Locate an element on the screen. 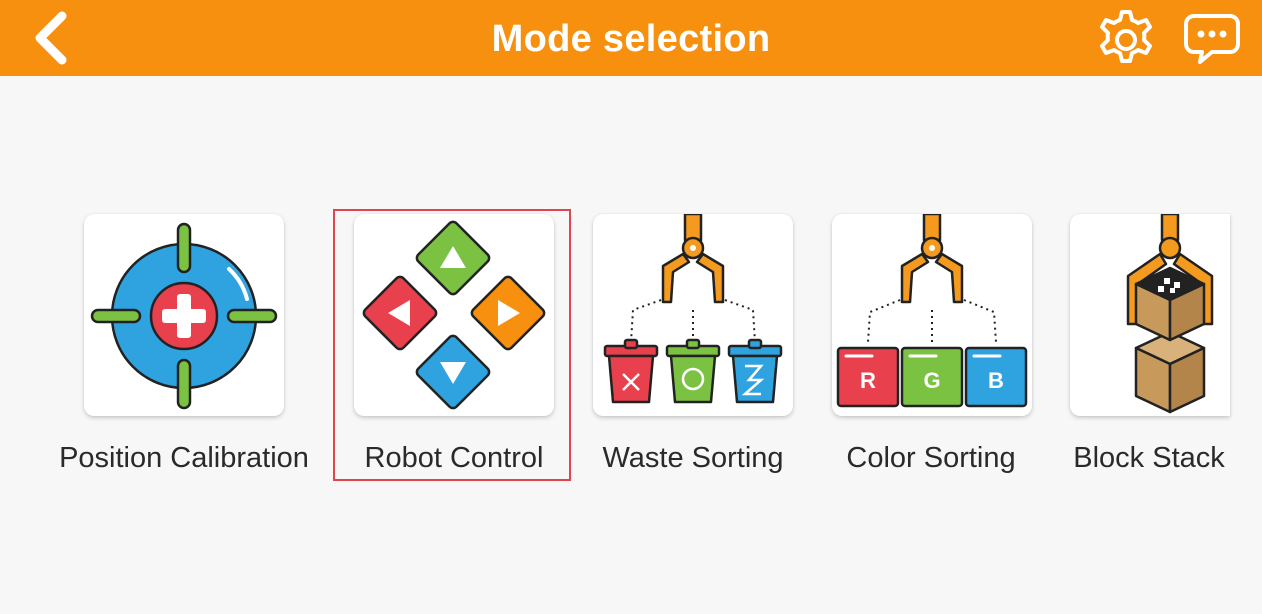  mode-card-color-sorting: R G B is located at coordinates (932, 315).